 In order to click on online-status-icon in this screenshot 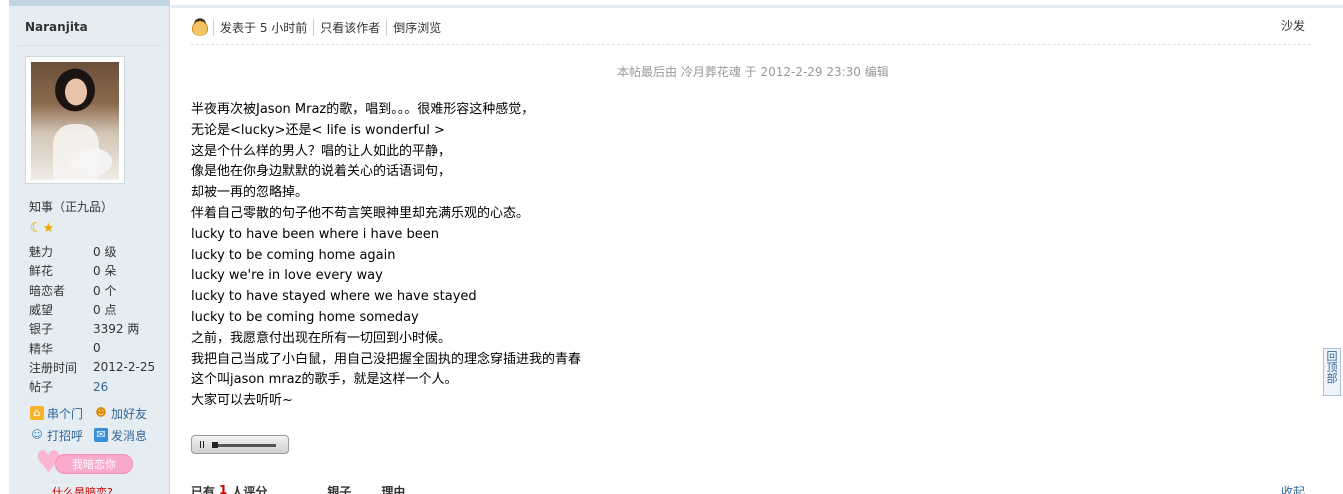, I will do `click(200, 27)`.